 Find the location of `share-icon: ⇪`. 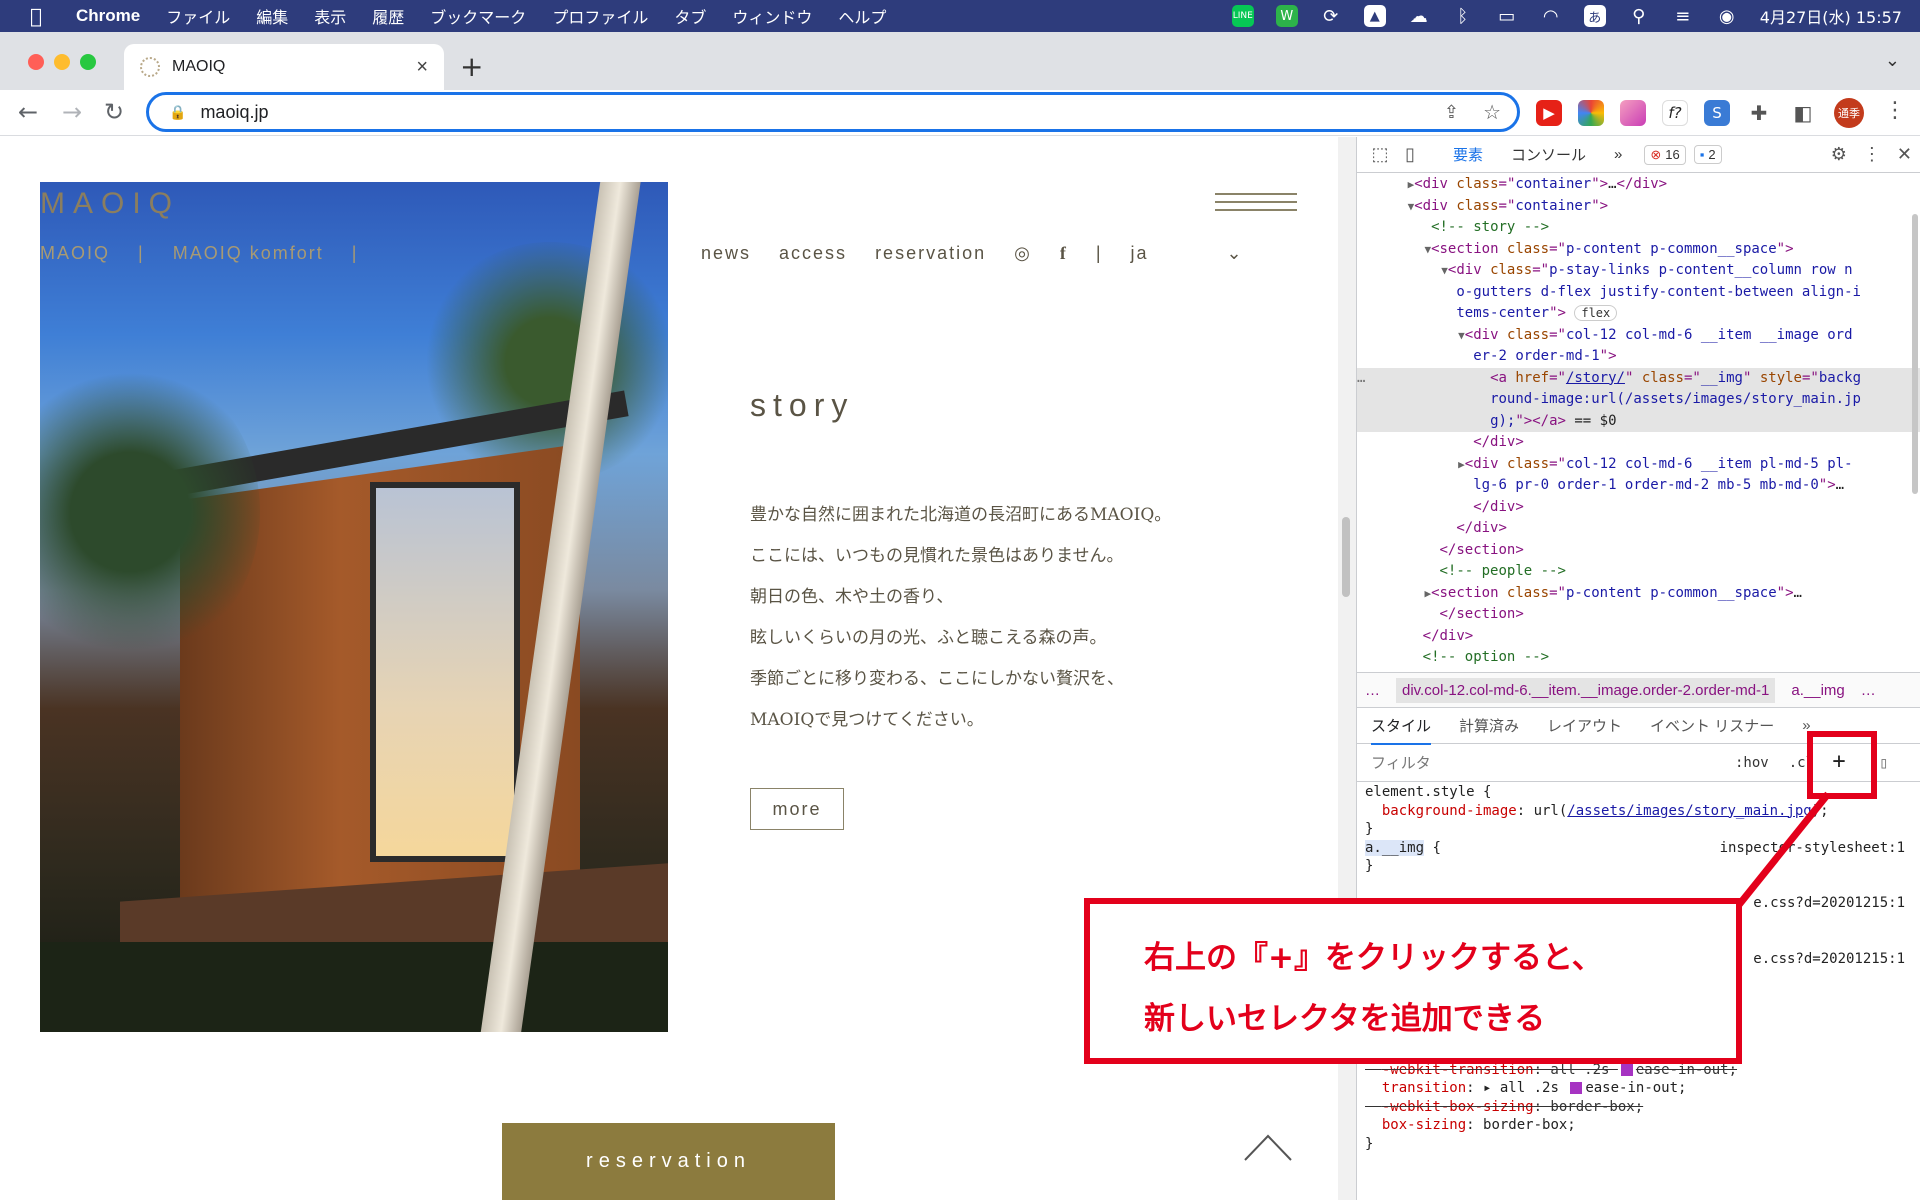

share-icon: ⇪ is located at coordinates (1451, 112).